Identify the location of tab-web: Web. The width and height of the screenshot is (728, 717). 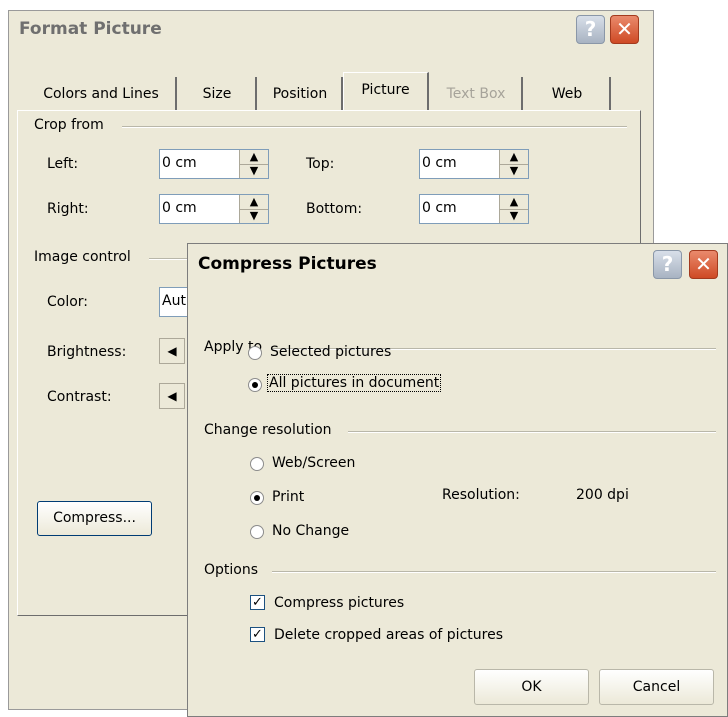
(568, 94).